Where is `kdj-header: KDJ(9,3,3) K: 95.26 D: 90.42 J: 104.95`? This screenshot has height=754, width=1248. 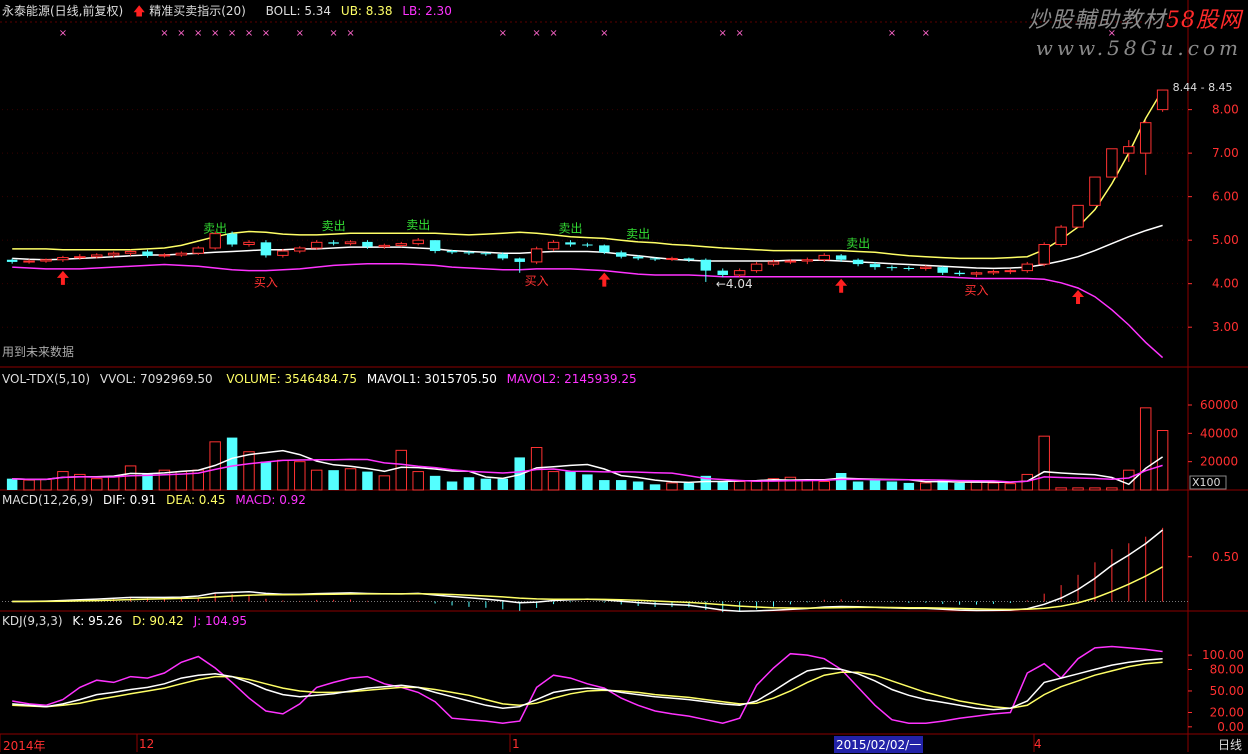
kdj-header: KDJ(9,3,3) K: 95.26 D: 90.42 J: 104.95 is located at coordinates (127, 621).